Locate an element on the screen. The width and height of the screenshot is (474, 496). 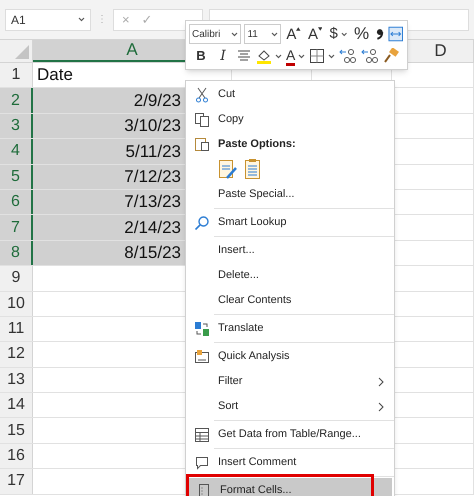
currency-button: $ is located at coordinates (338, 34).